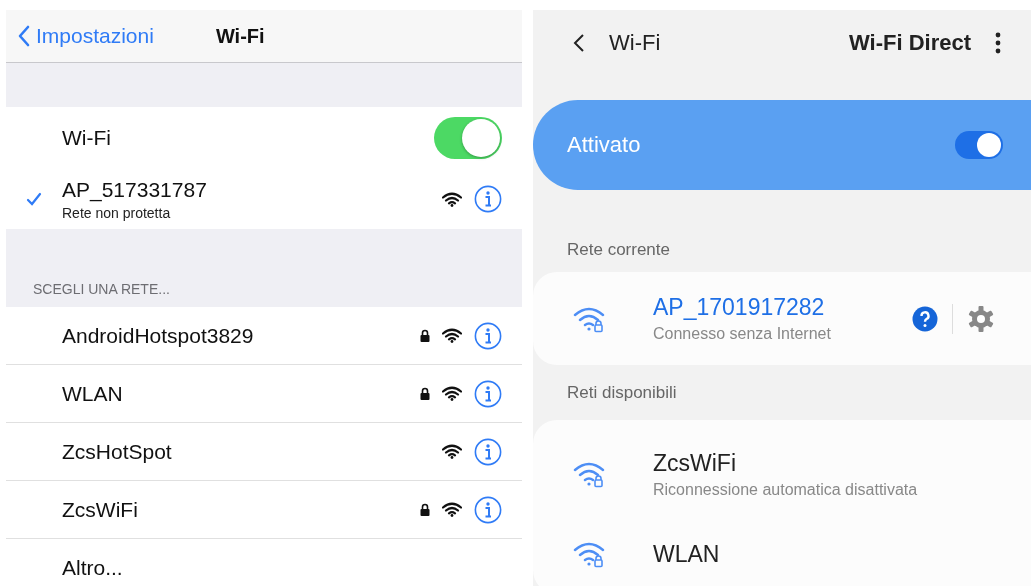 The image size is (1031, 586). What do you see at coordinates (782, 474) in the screenshot?
I see `network-row: ZcsWiFi Riconnessione automatica disattivata` at bounding box center [782, 474].